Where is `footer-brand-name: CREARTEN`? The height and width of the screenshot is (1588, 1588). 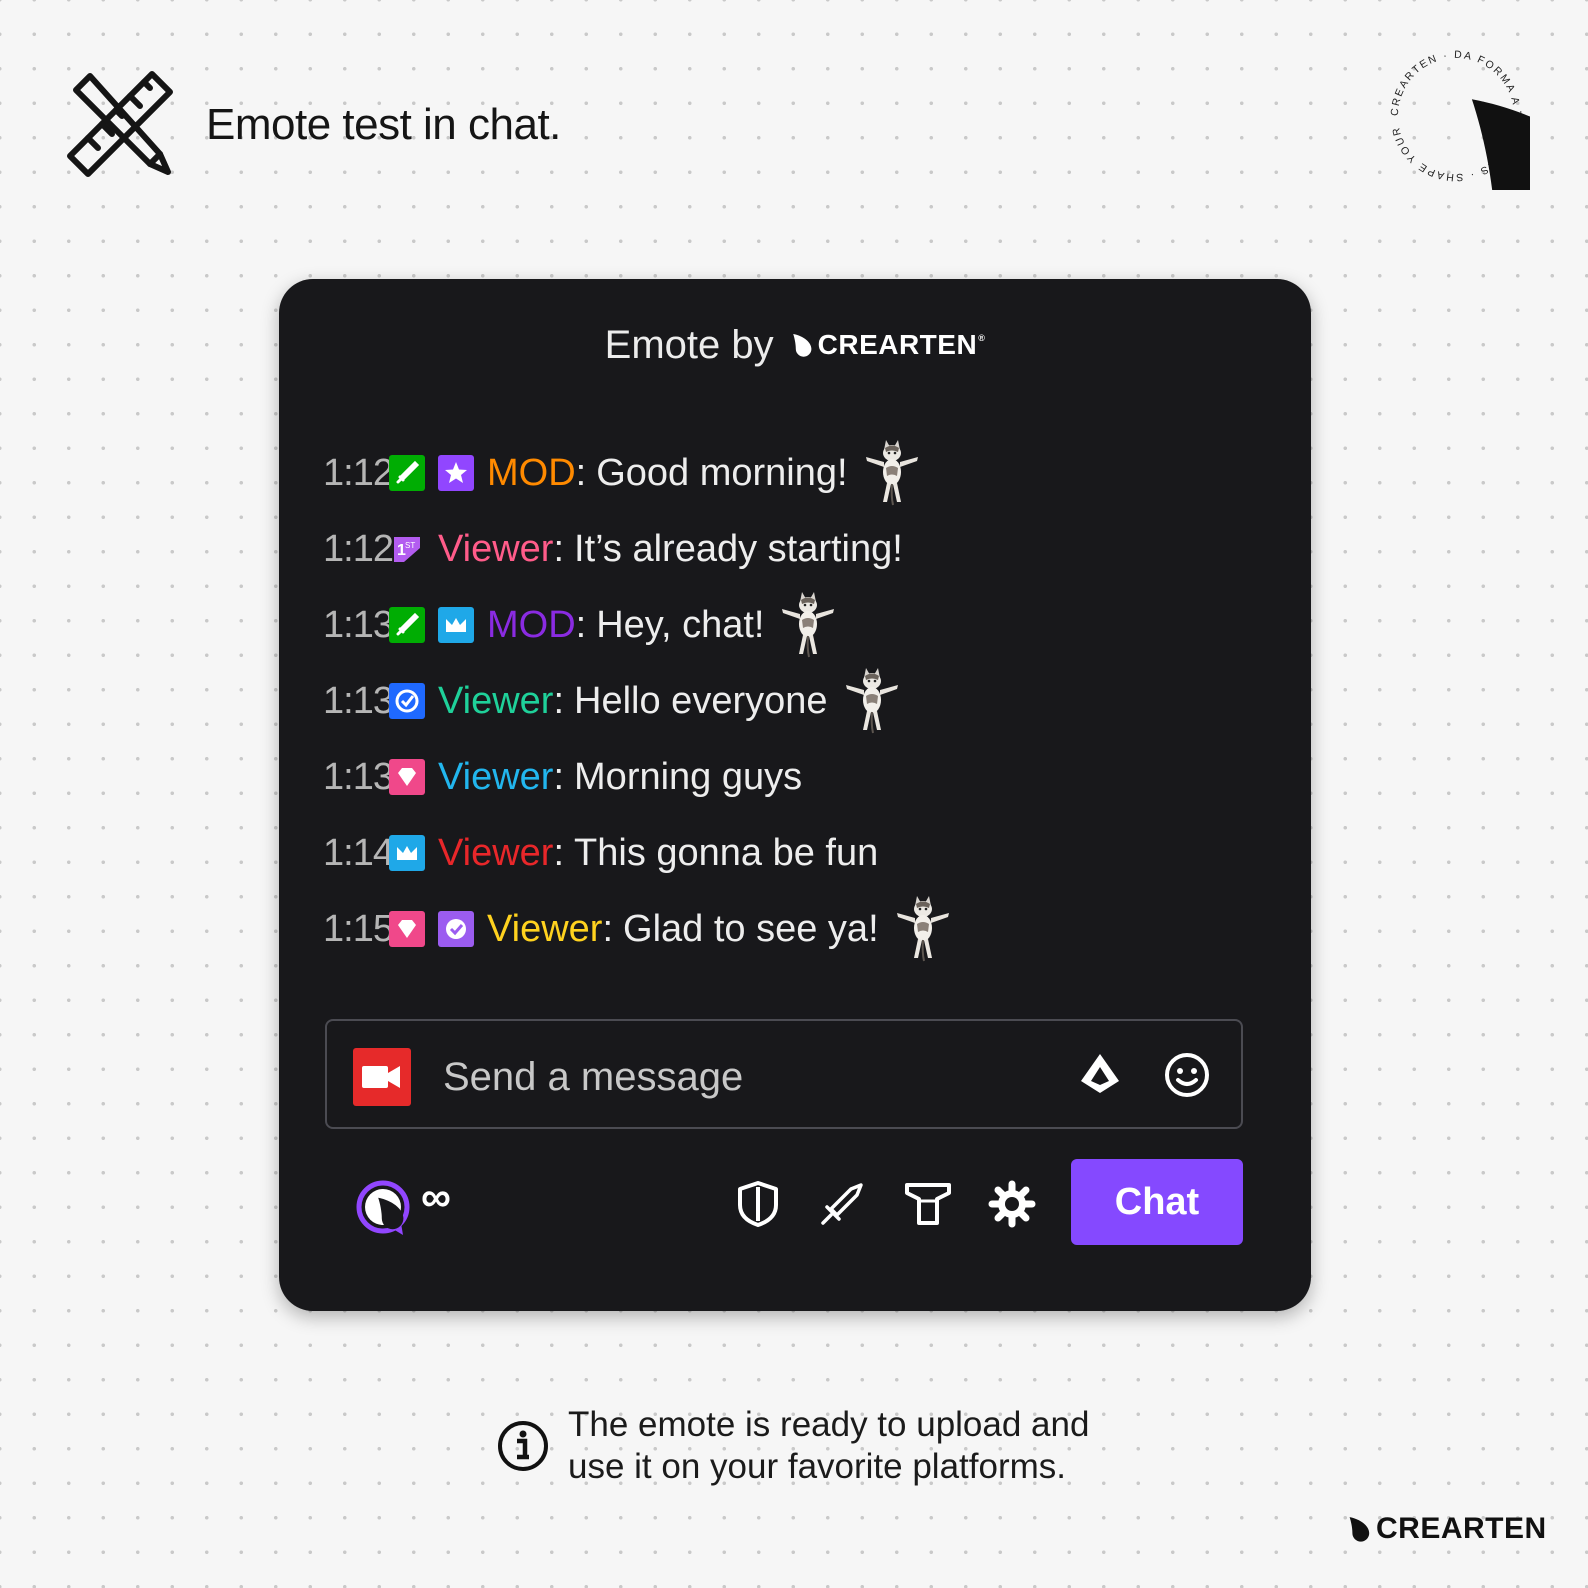 footer-brand-name: CREARTEN is located at coordinates (1461, 1528).